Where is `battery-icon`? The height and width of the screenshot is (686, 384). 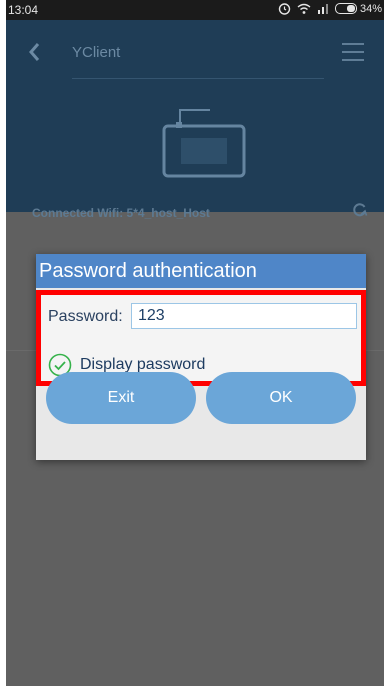
battery-icon is located at coordinates (345, 8).